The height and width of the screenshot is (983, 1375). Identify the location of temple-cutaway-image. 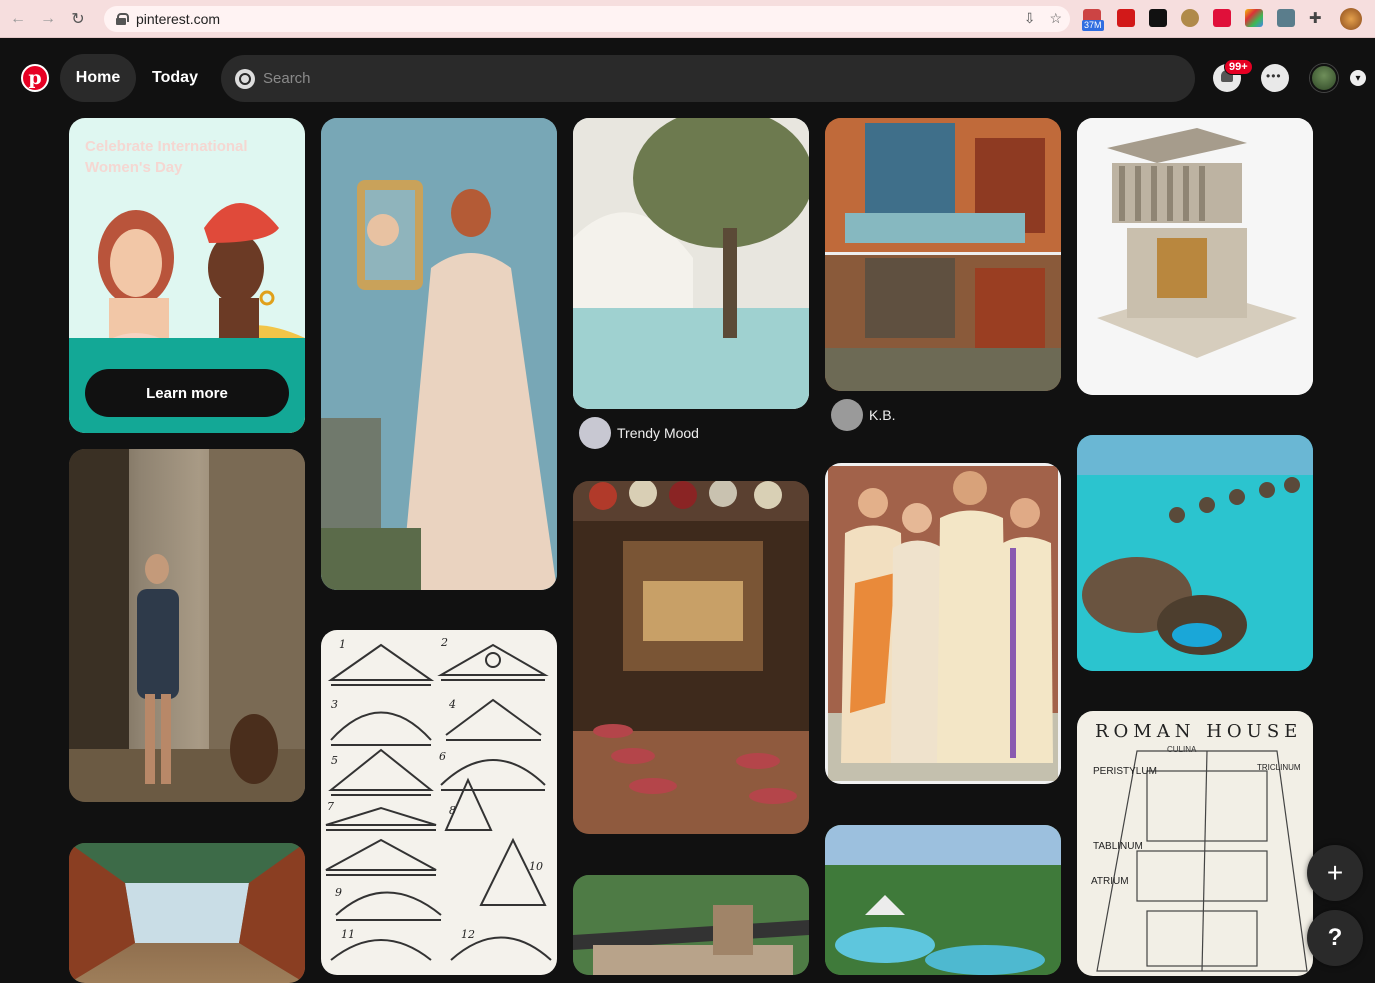
(1195, 256).